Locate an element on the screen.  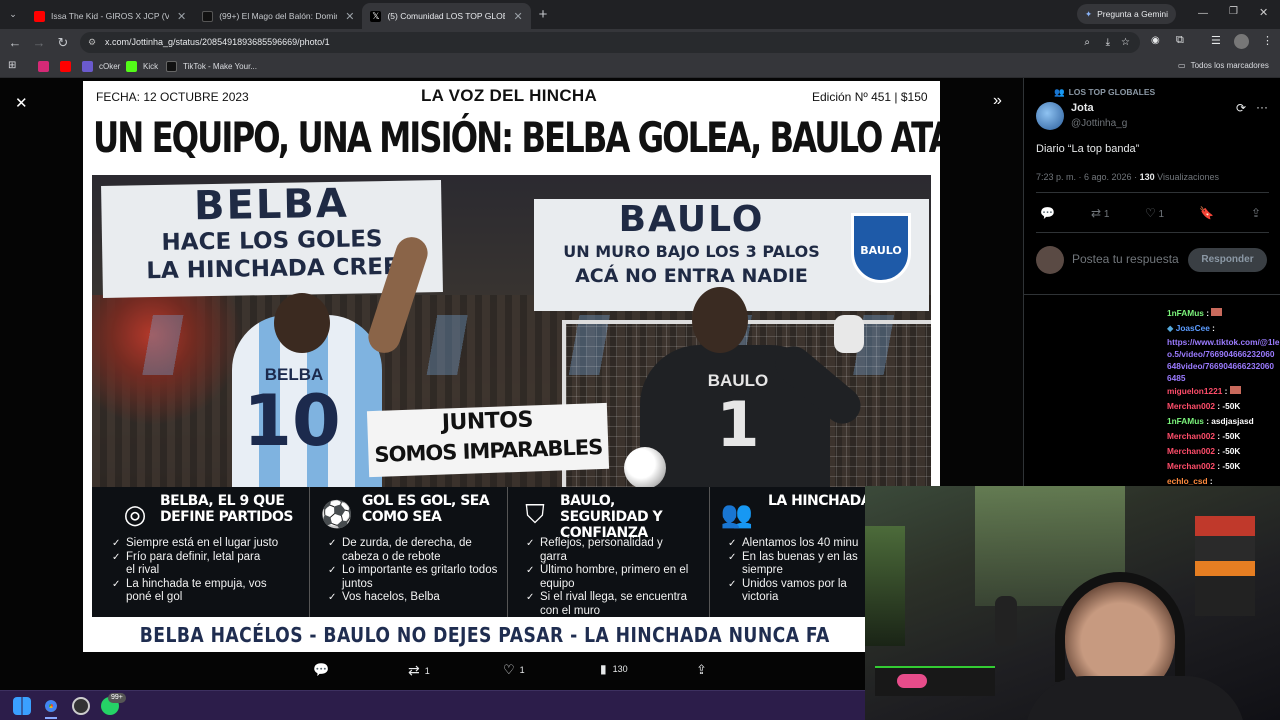
reload-button: ↻ is located at coordinates (63, 43).